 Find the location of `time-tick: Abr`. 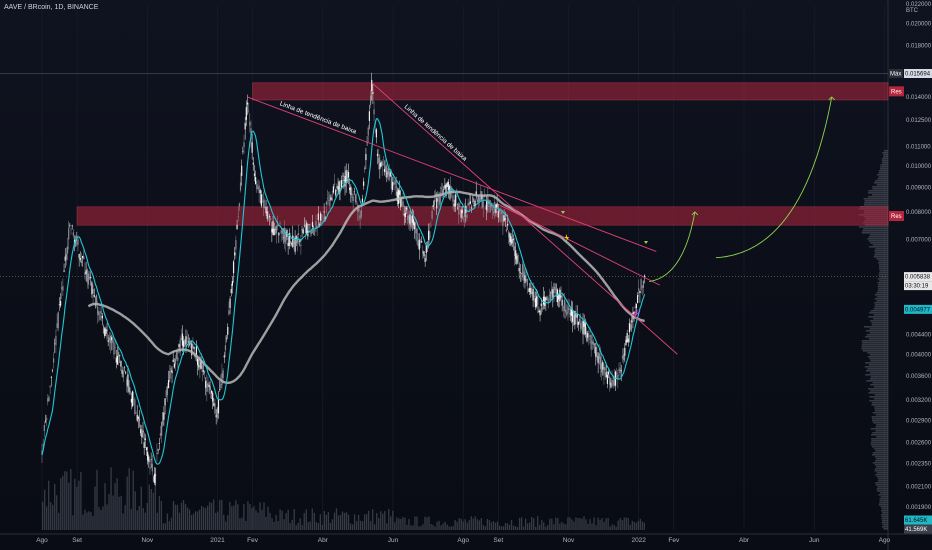

time-tick: Abr is located at coordinates (323, 540).